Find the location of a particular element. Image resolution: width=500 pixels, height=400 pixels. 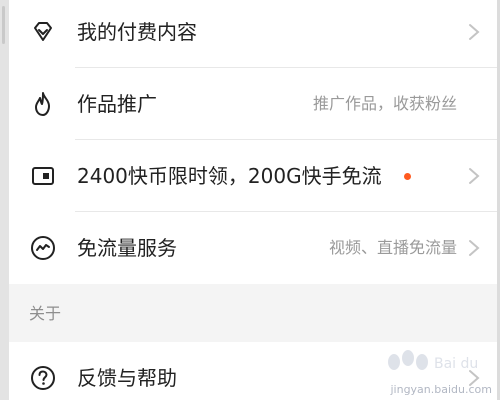

wave-circle-icon is located at coordinates (43, 248).